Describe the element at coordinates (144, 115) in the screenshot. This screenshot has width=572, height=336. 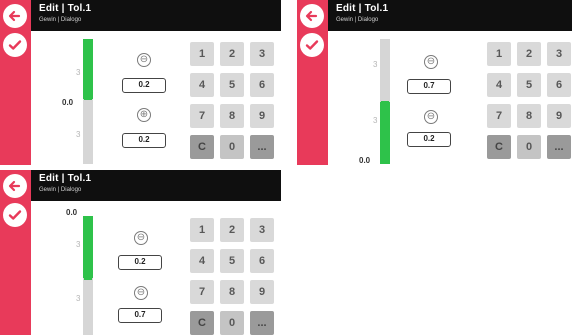
I see `lower-sign-button: ⊕` at that location.